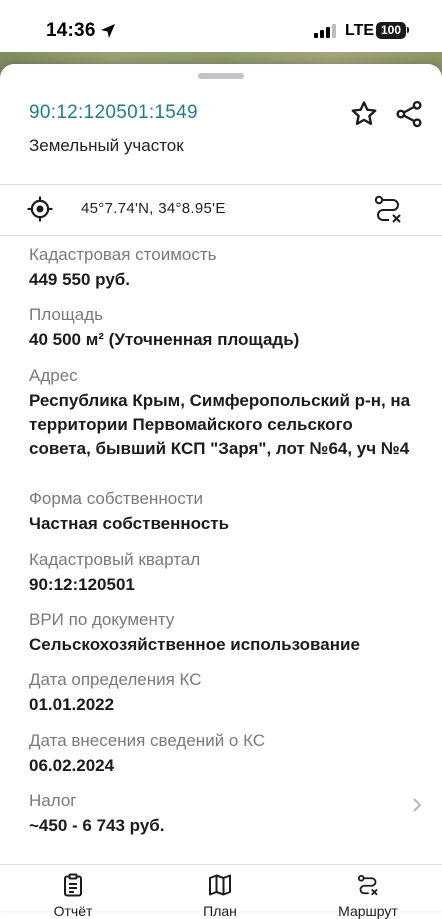  Describe the element at coordinates (221, 76) in the screenshot. I see `sheet-drag-handle` at that location.